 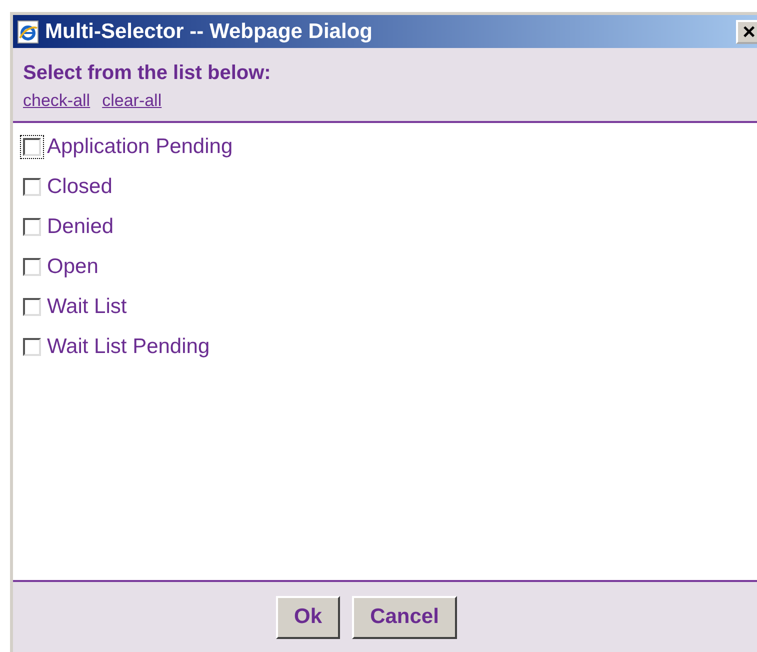 I want to click on checkbox-label: Wait List, so click(x=87, y=307).